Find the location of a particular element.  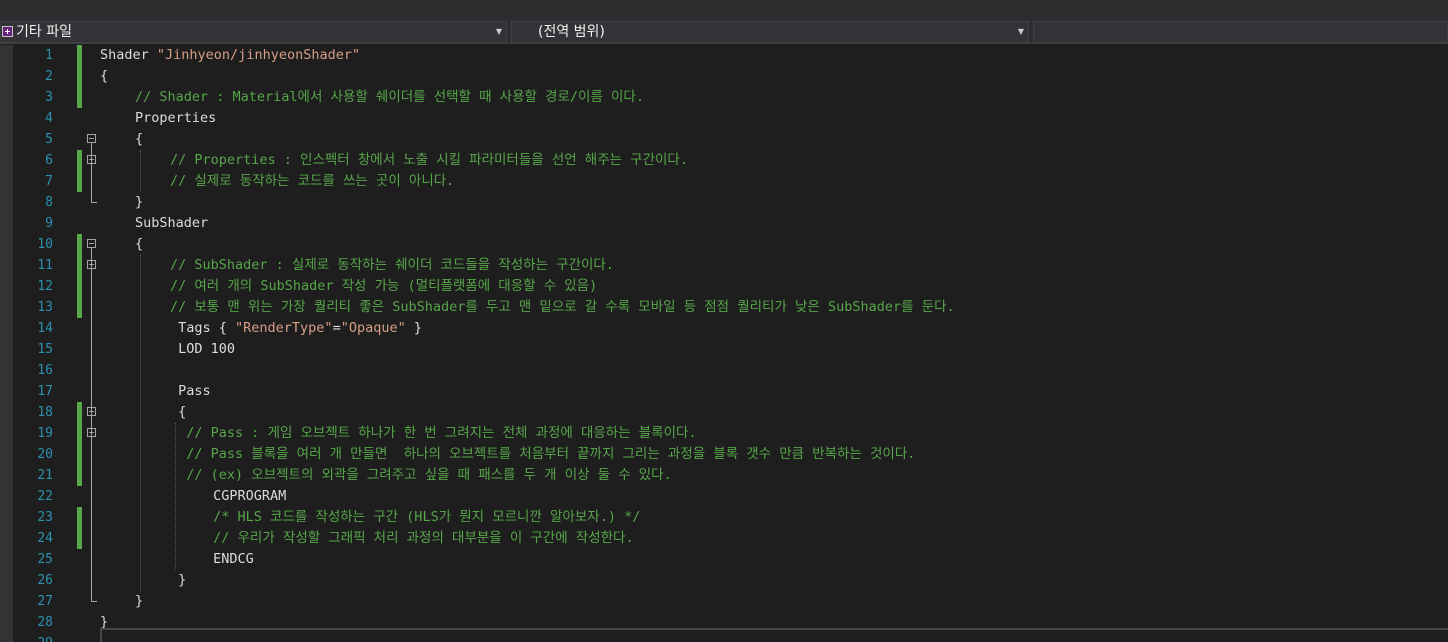

line-number: 14 is located at coordinates (45, 328).